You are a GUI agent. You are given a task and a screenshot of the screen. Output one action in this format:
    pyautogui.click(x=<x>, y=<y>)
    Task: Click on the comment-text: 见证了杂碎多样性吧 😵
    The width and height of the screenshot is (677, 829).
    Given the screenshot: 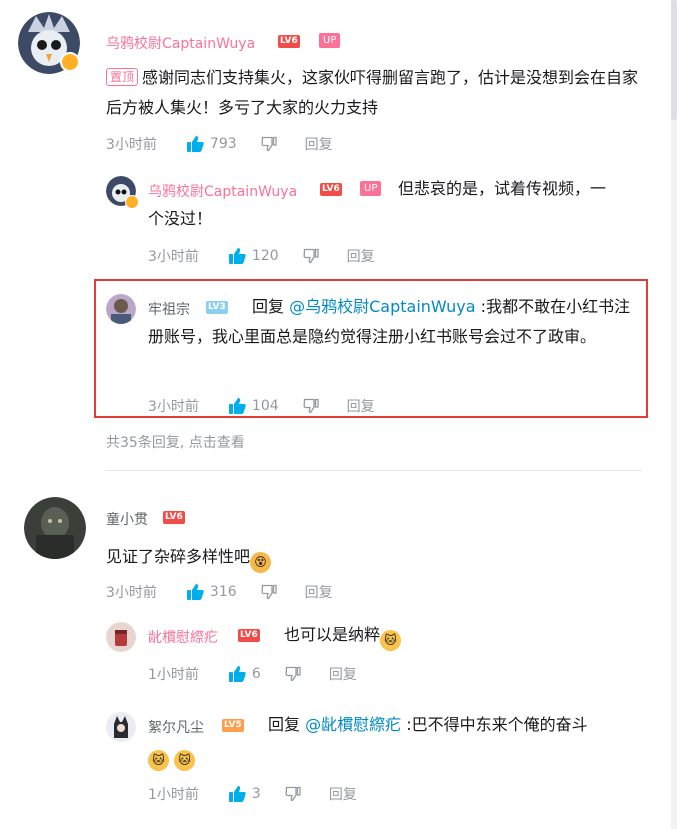 What is the action you would take?
    pyautogui.click(x=376, y=557)
    